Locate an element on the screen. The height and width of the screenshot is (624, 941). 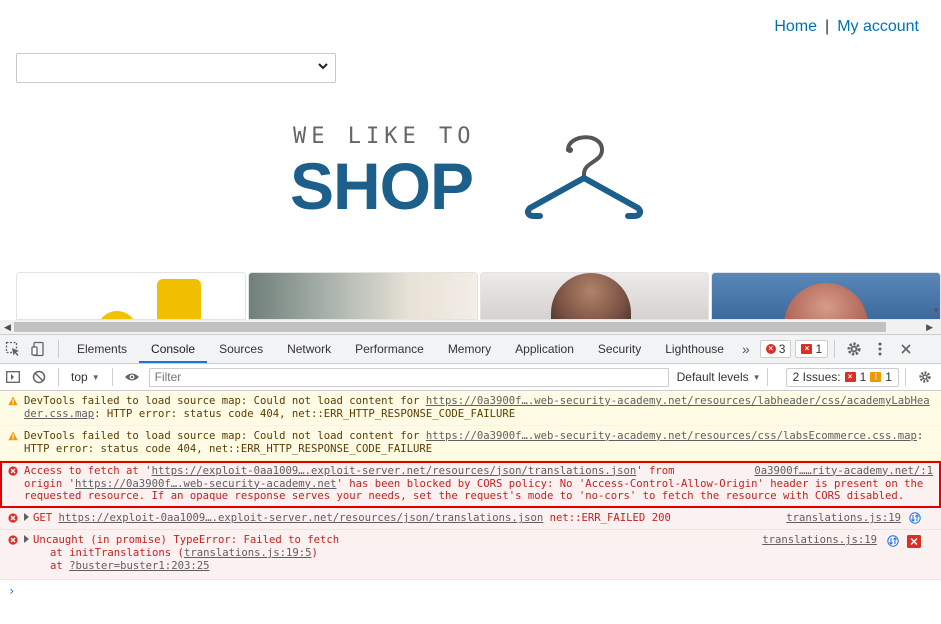
tab-elements: Elements is located at coordinates (102, 349).